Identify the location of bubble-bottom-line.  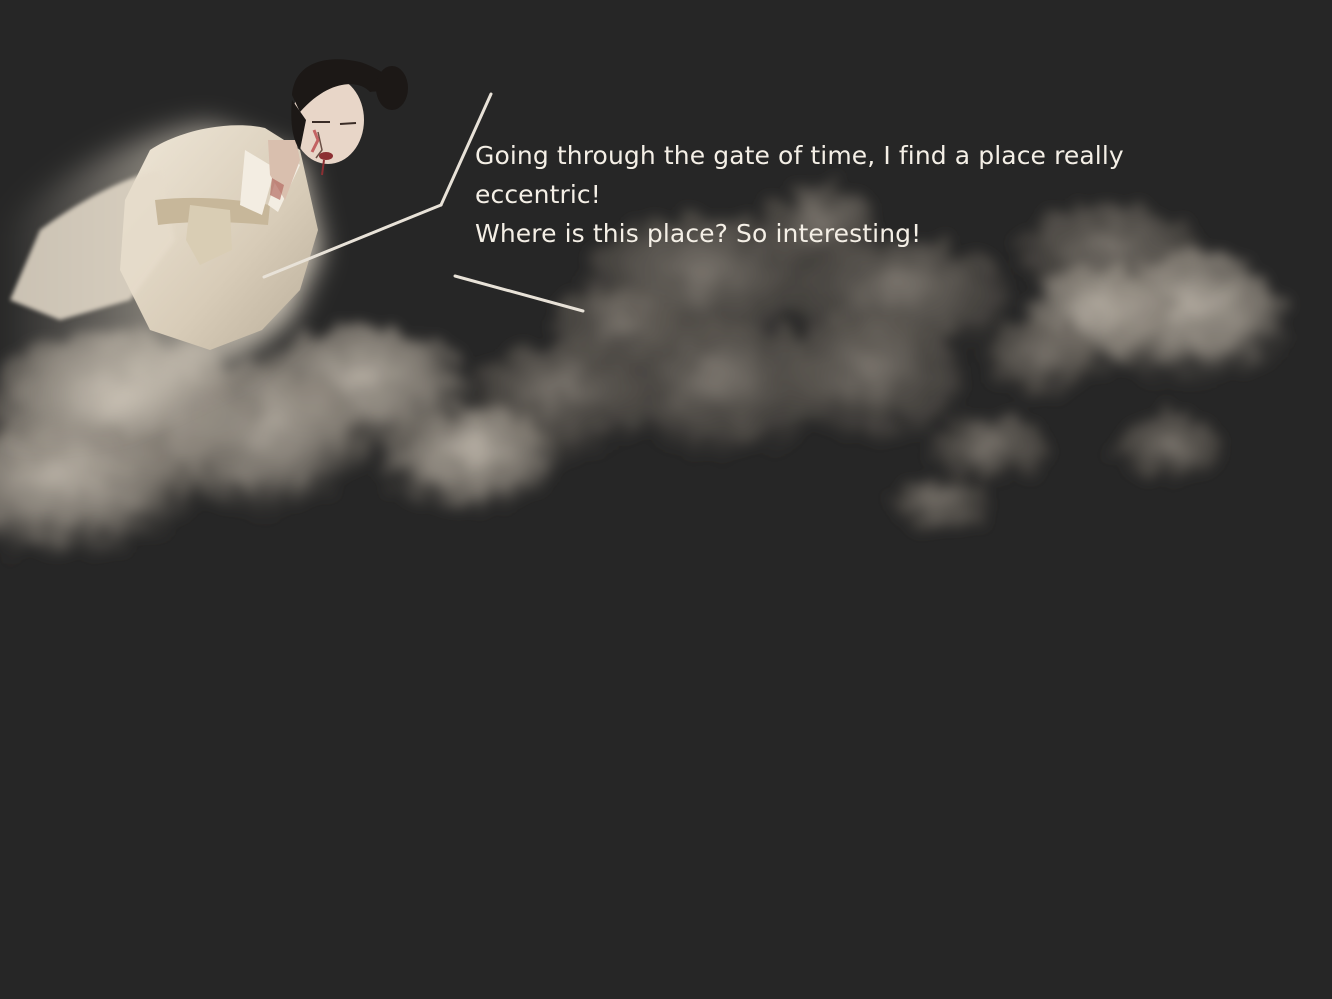
(519, 293).